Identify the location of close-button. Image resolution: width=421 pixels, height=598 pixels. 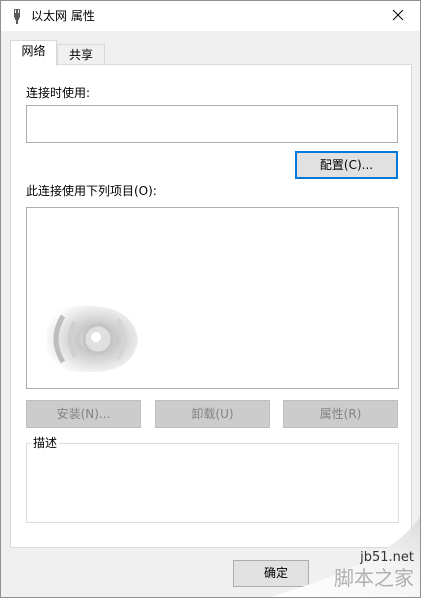
(398, 16).